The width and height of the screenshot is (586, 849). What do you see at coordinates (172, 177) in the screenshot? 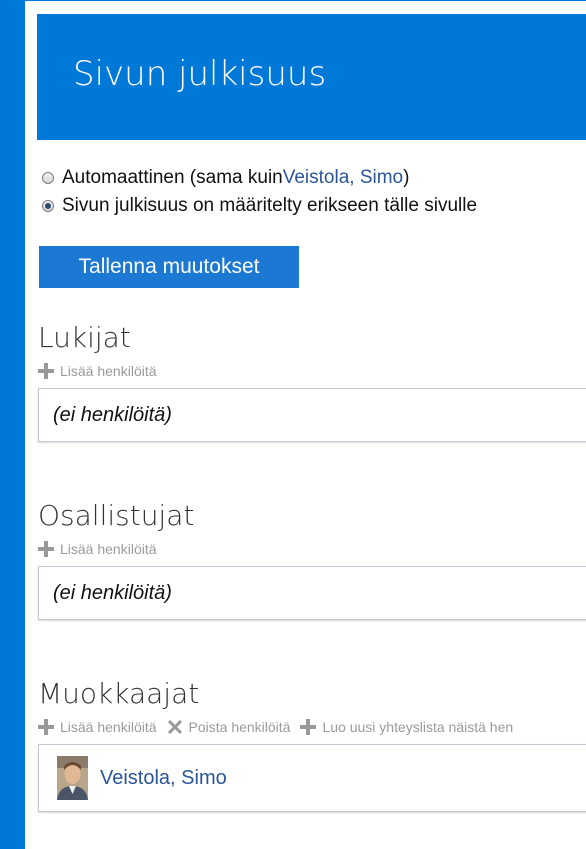
I see `radio-label-automatic-prefix: Automaattinen (sama kuin` at bounding box center [172, 177].